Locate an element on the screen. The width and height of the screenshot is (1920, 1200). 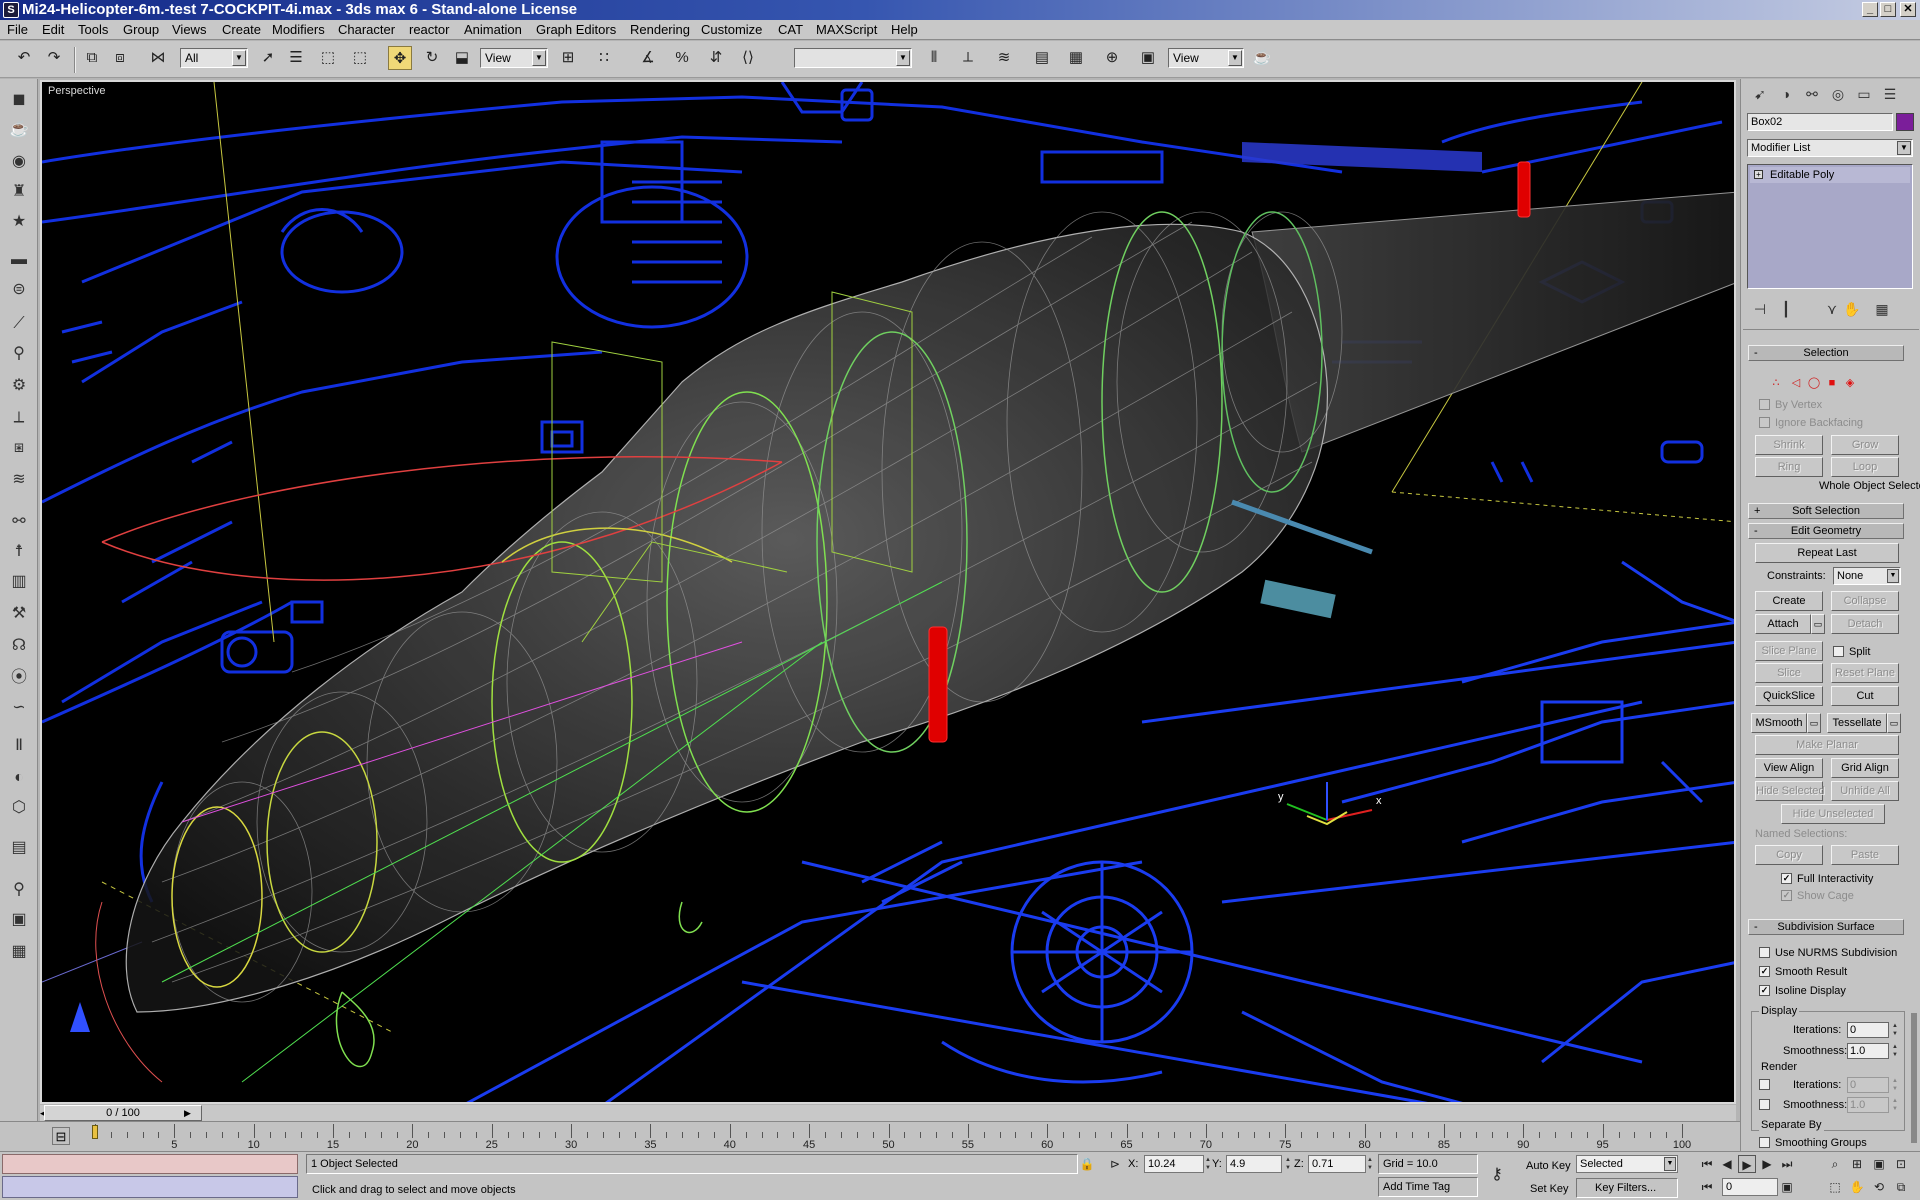
y-coordinate-field: 4.9 is located at coordinates (1254, 1164).